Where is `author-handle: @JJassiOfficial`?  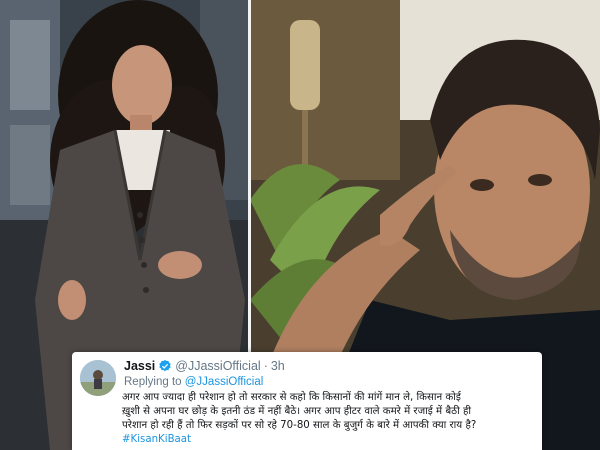 author-handle: @JJassiOfficial is located at coordinates (217, 366).